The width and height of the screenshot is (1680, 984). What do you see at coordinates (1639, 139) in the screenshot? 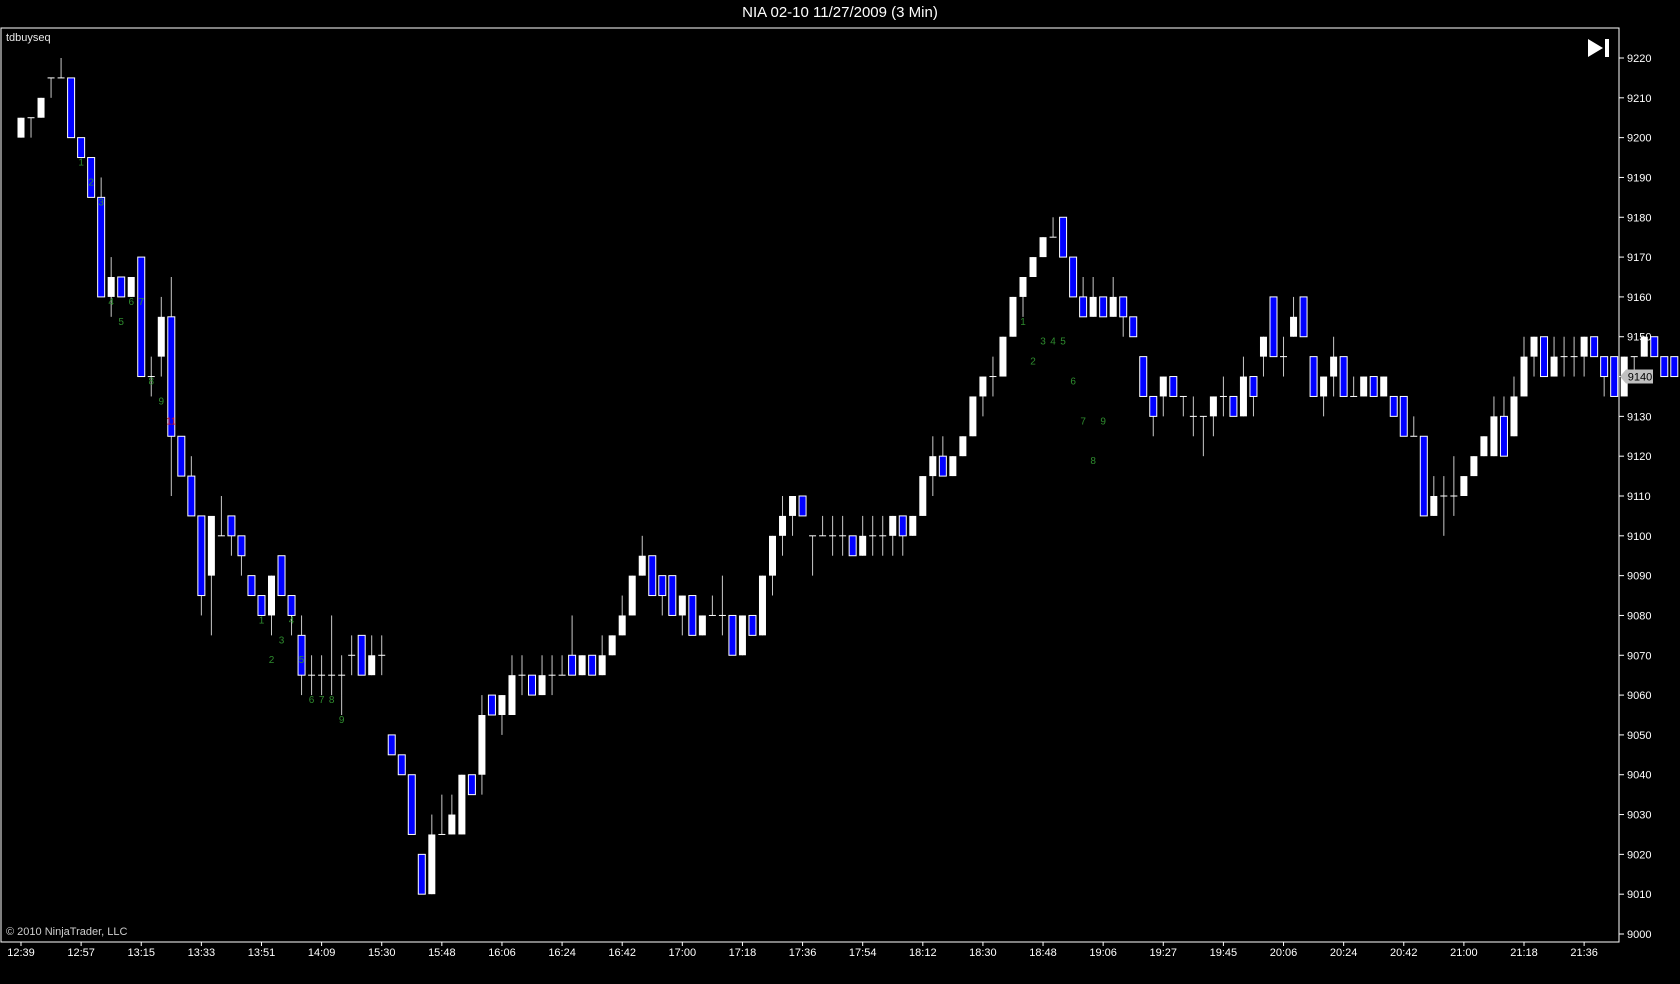
I see `y-tick-label: 9200` at bounding box center [1639, 139].